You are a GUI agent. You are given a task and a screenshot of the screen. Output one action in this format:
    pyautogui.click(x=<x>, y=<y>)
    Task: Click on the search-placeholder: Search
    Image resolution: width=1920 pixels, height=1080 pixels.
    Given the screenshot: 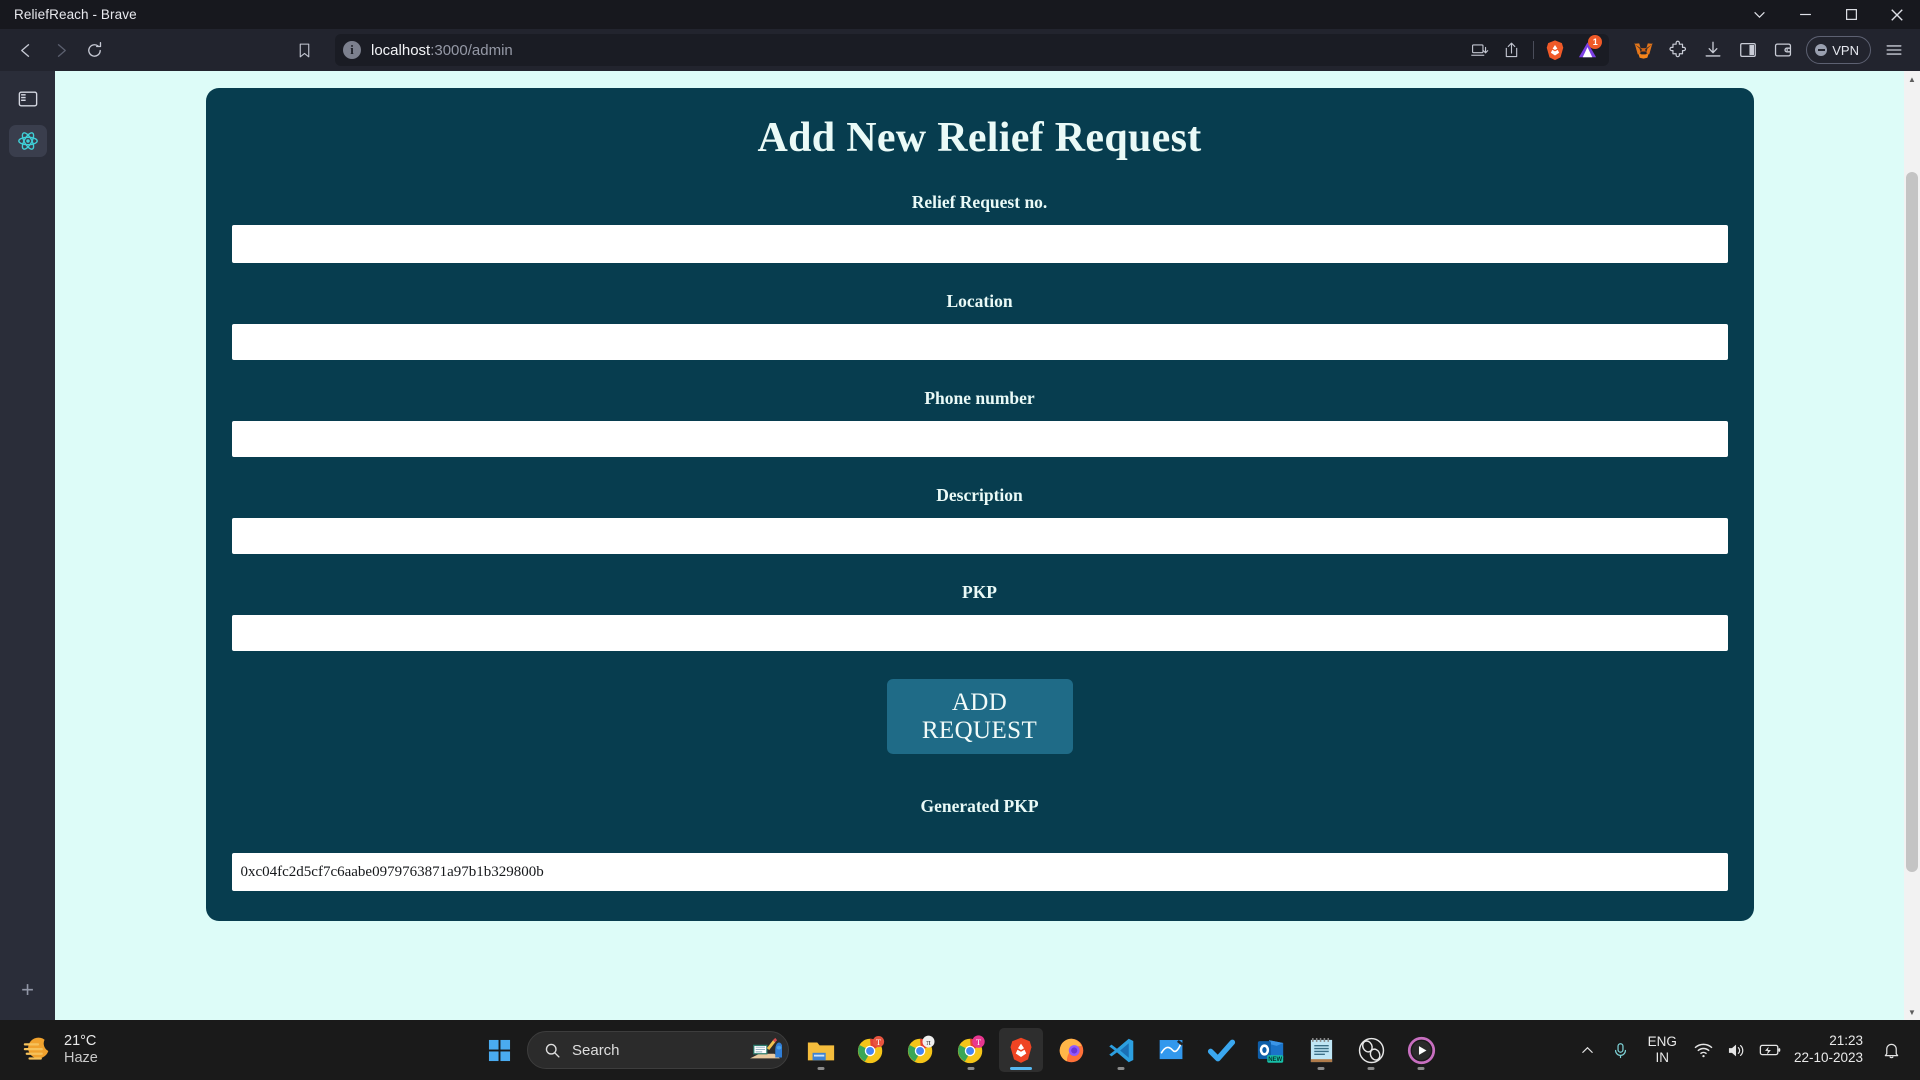 What is the action you would take?
    pyautogui.click(x=596, y=1050)
    